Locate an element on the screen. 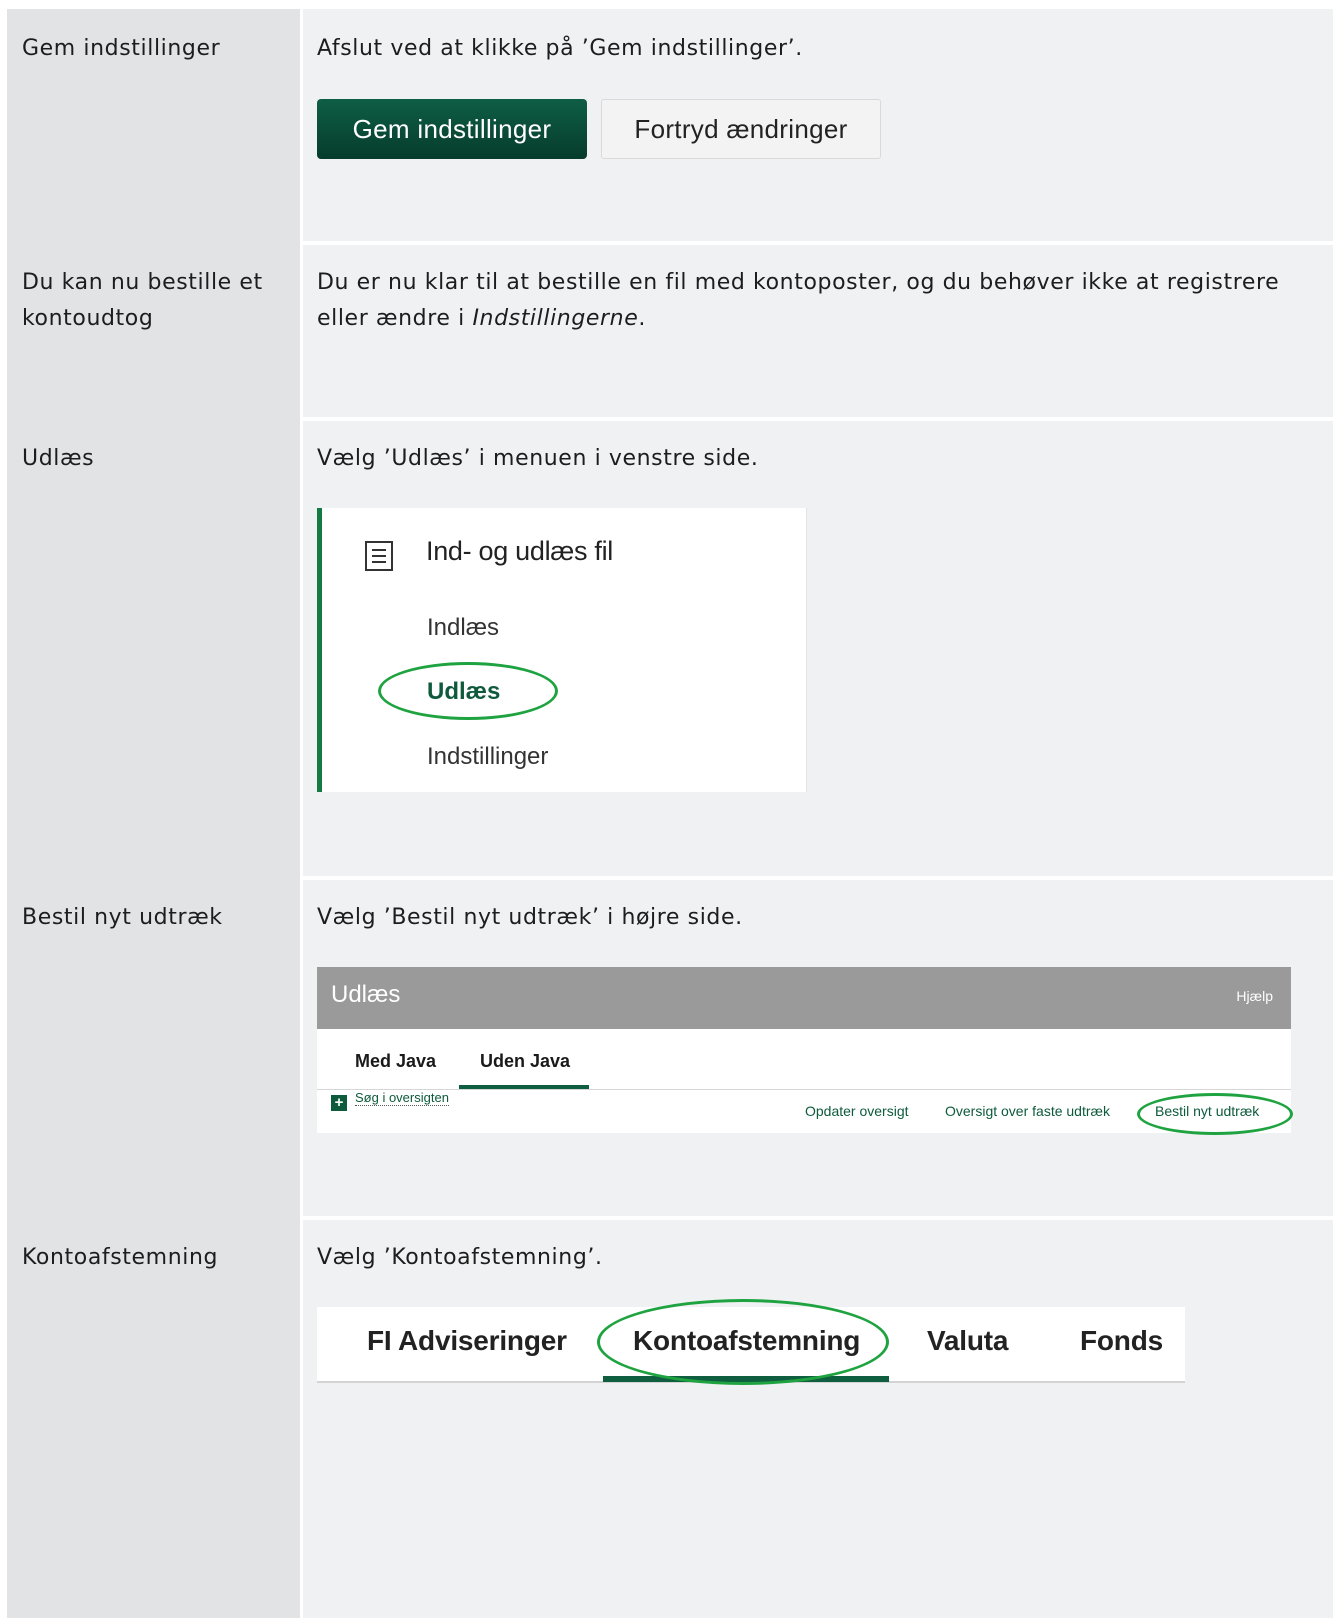 The image size is (1340, 1618). step-description-line2: eller ændre i Indstillingerne. is located at coordinates (481, 319).